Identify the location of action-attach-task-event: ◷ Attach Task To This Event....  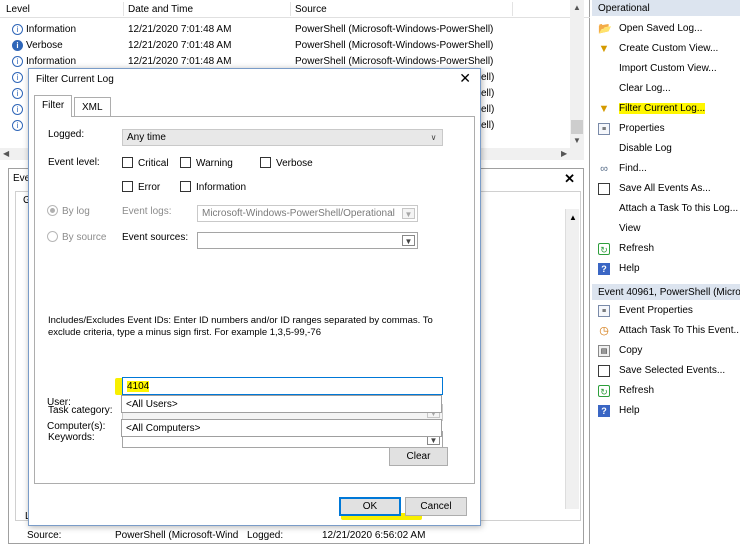
(666, 331).